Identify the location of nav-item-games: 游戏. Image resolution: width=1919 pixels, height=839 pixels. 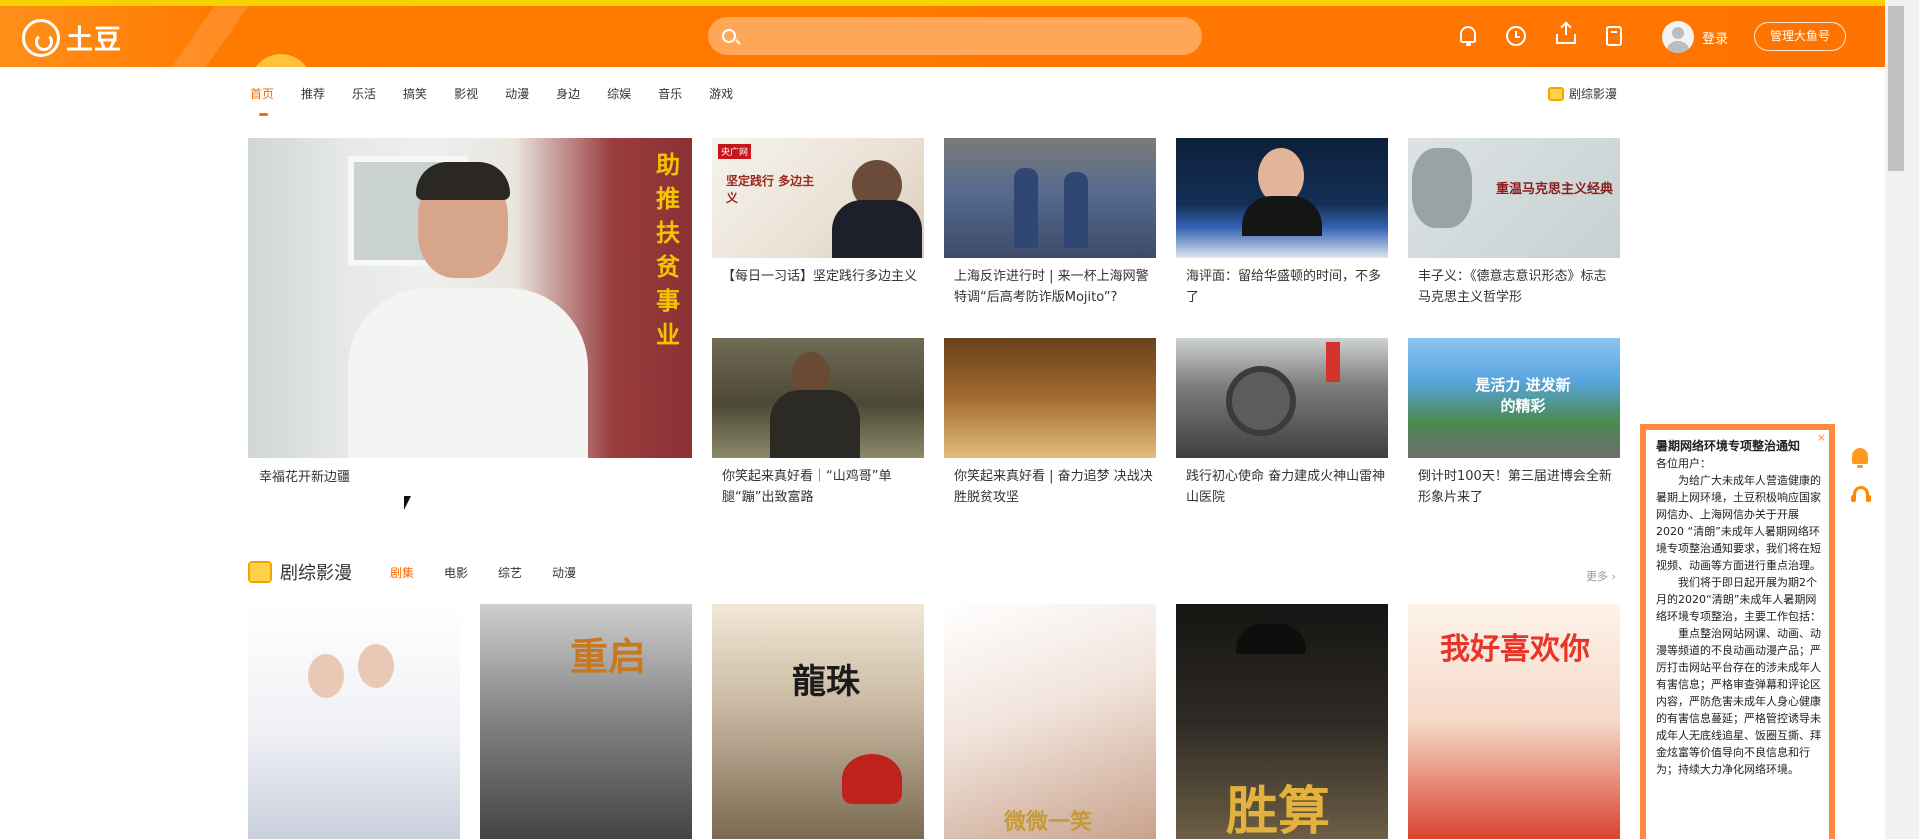
(721, 93).